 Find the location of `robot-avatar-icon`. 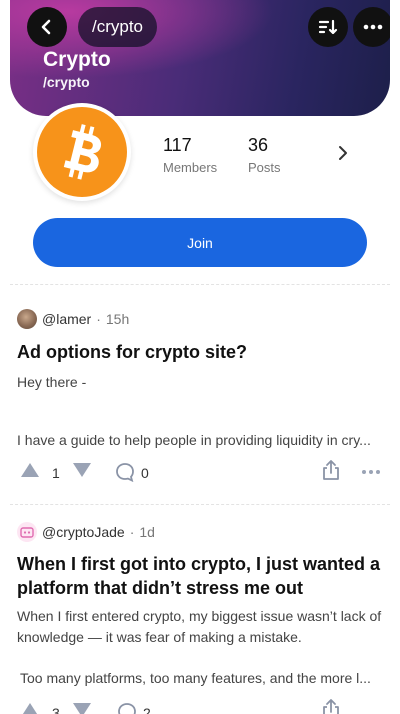

robot-avatar-icon is located at coordinates (27, 532).